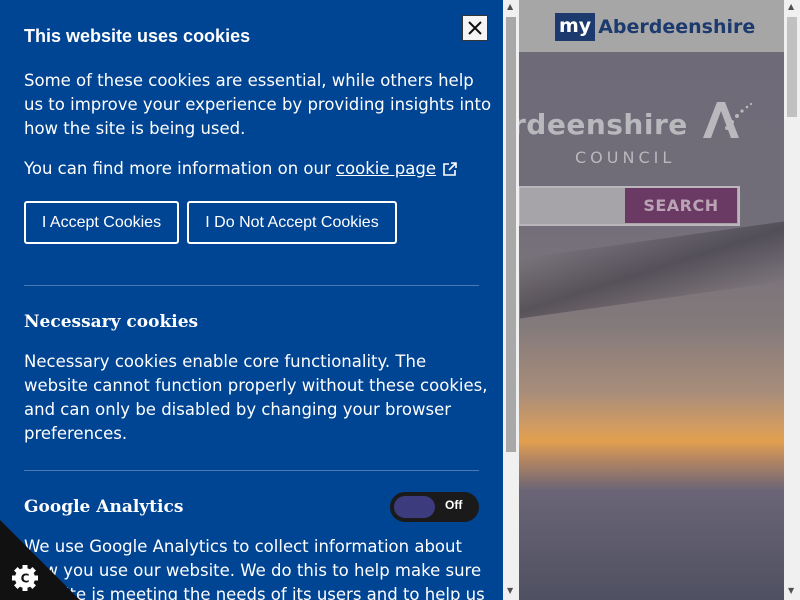  Describe the element at coordinates (386, 168) in the screenshot. I see `cookie-page-link: cookie page` at that location.